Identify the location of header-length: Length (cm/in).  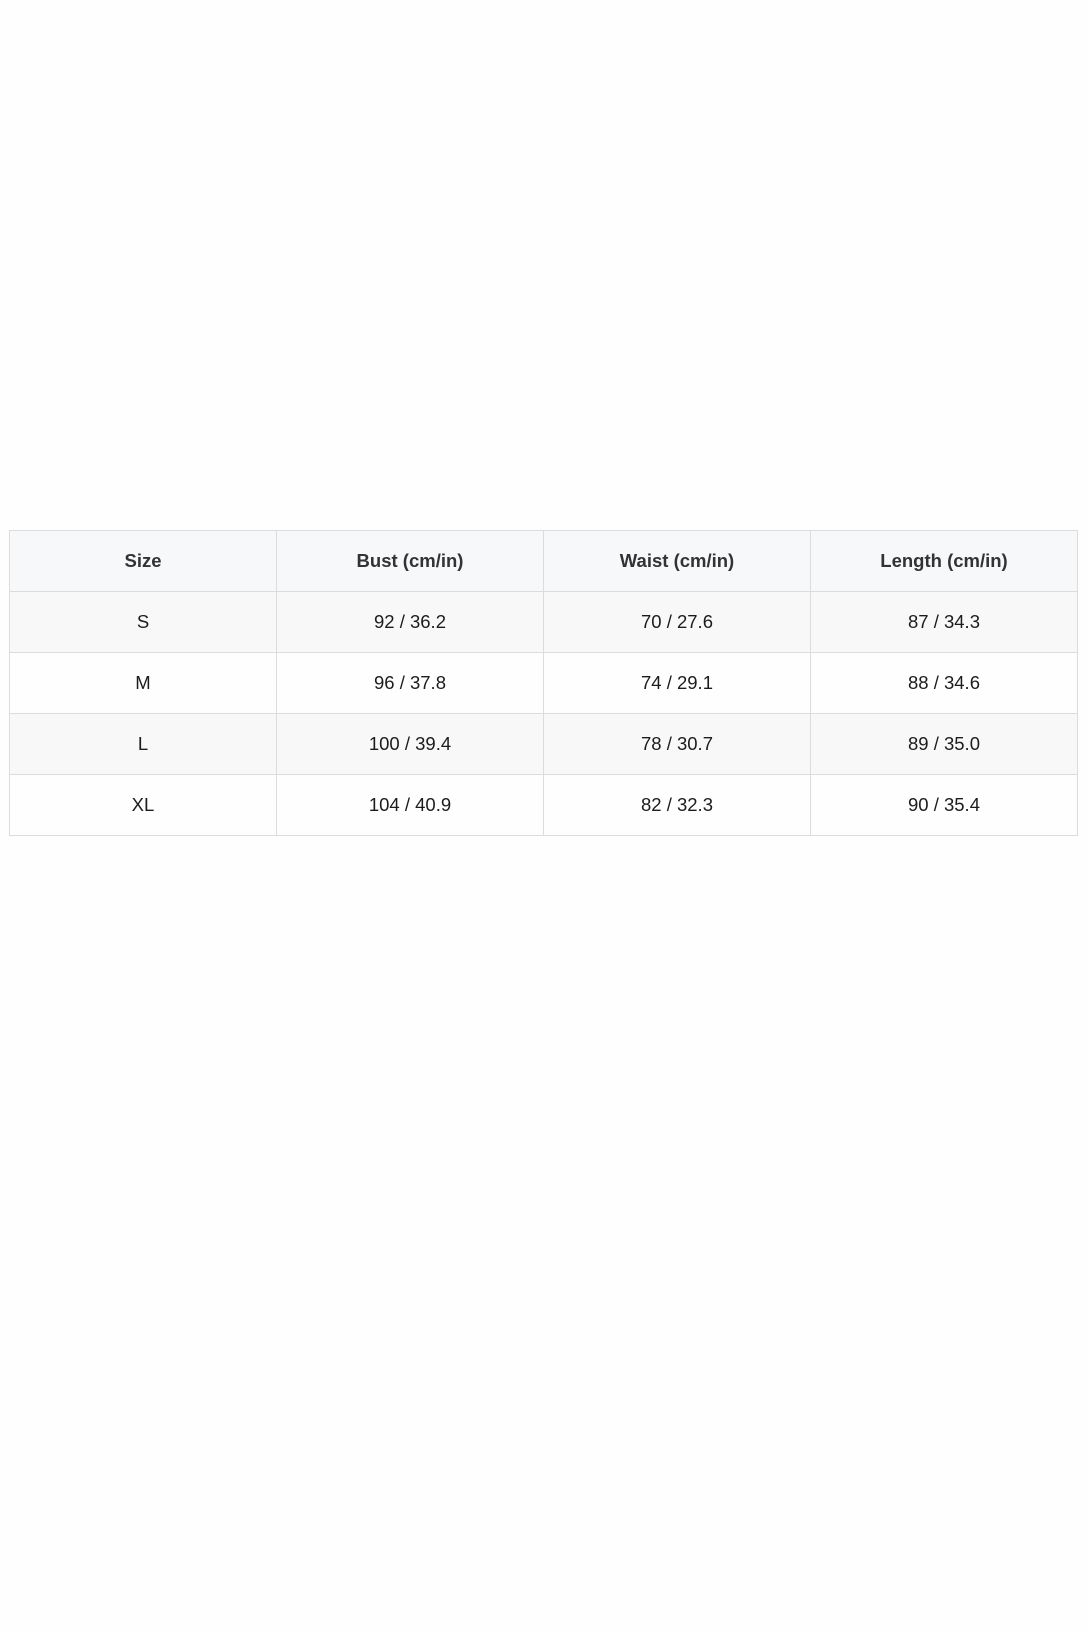
(944, 561).